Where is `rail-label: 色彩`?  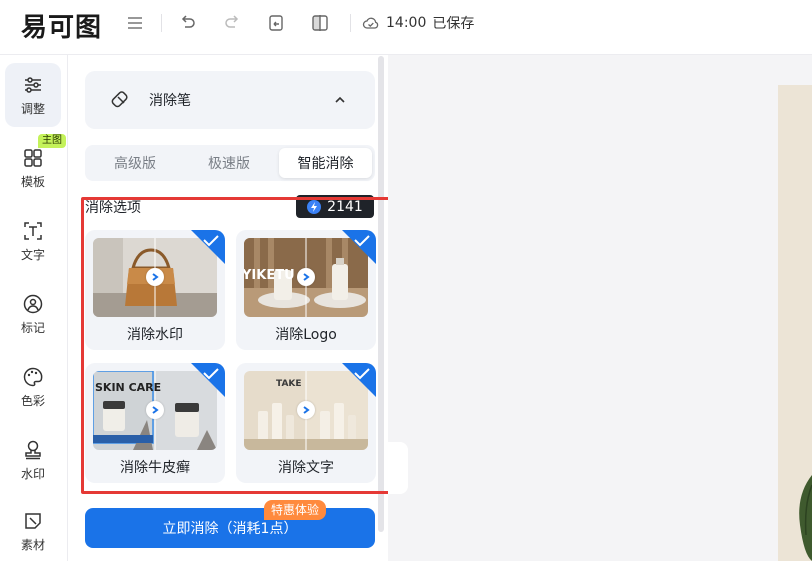 rail-label: 色彩 is located at coordinates (32, 400).